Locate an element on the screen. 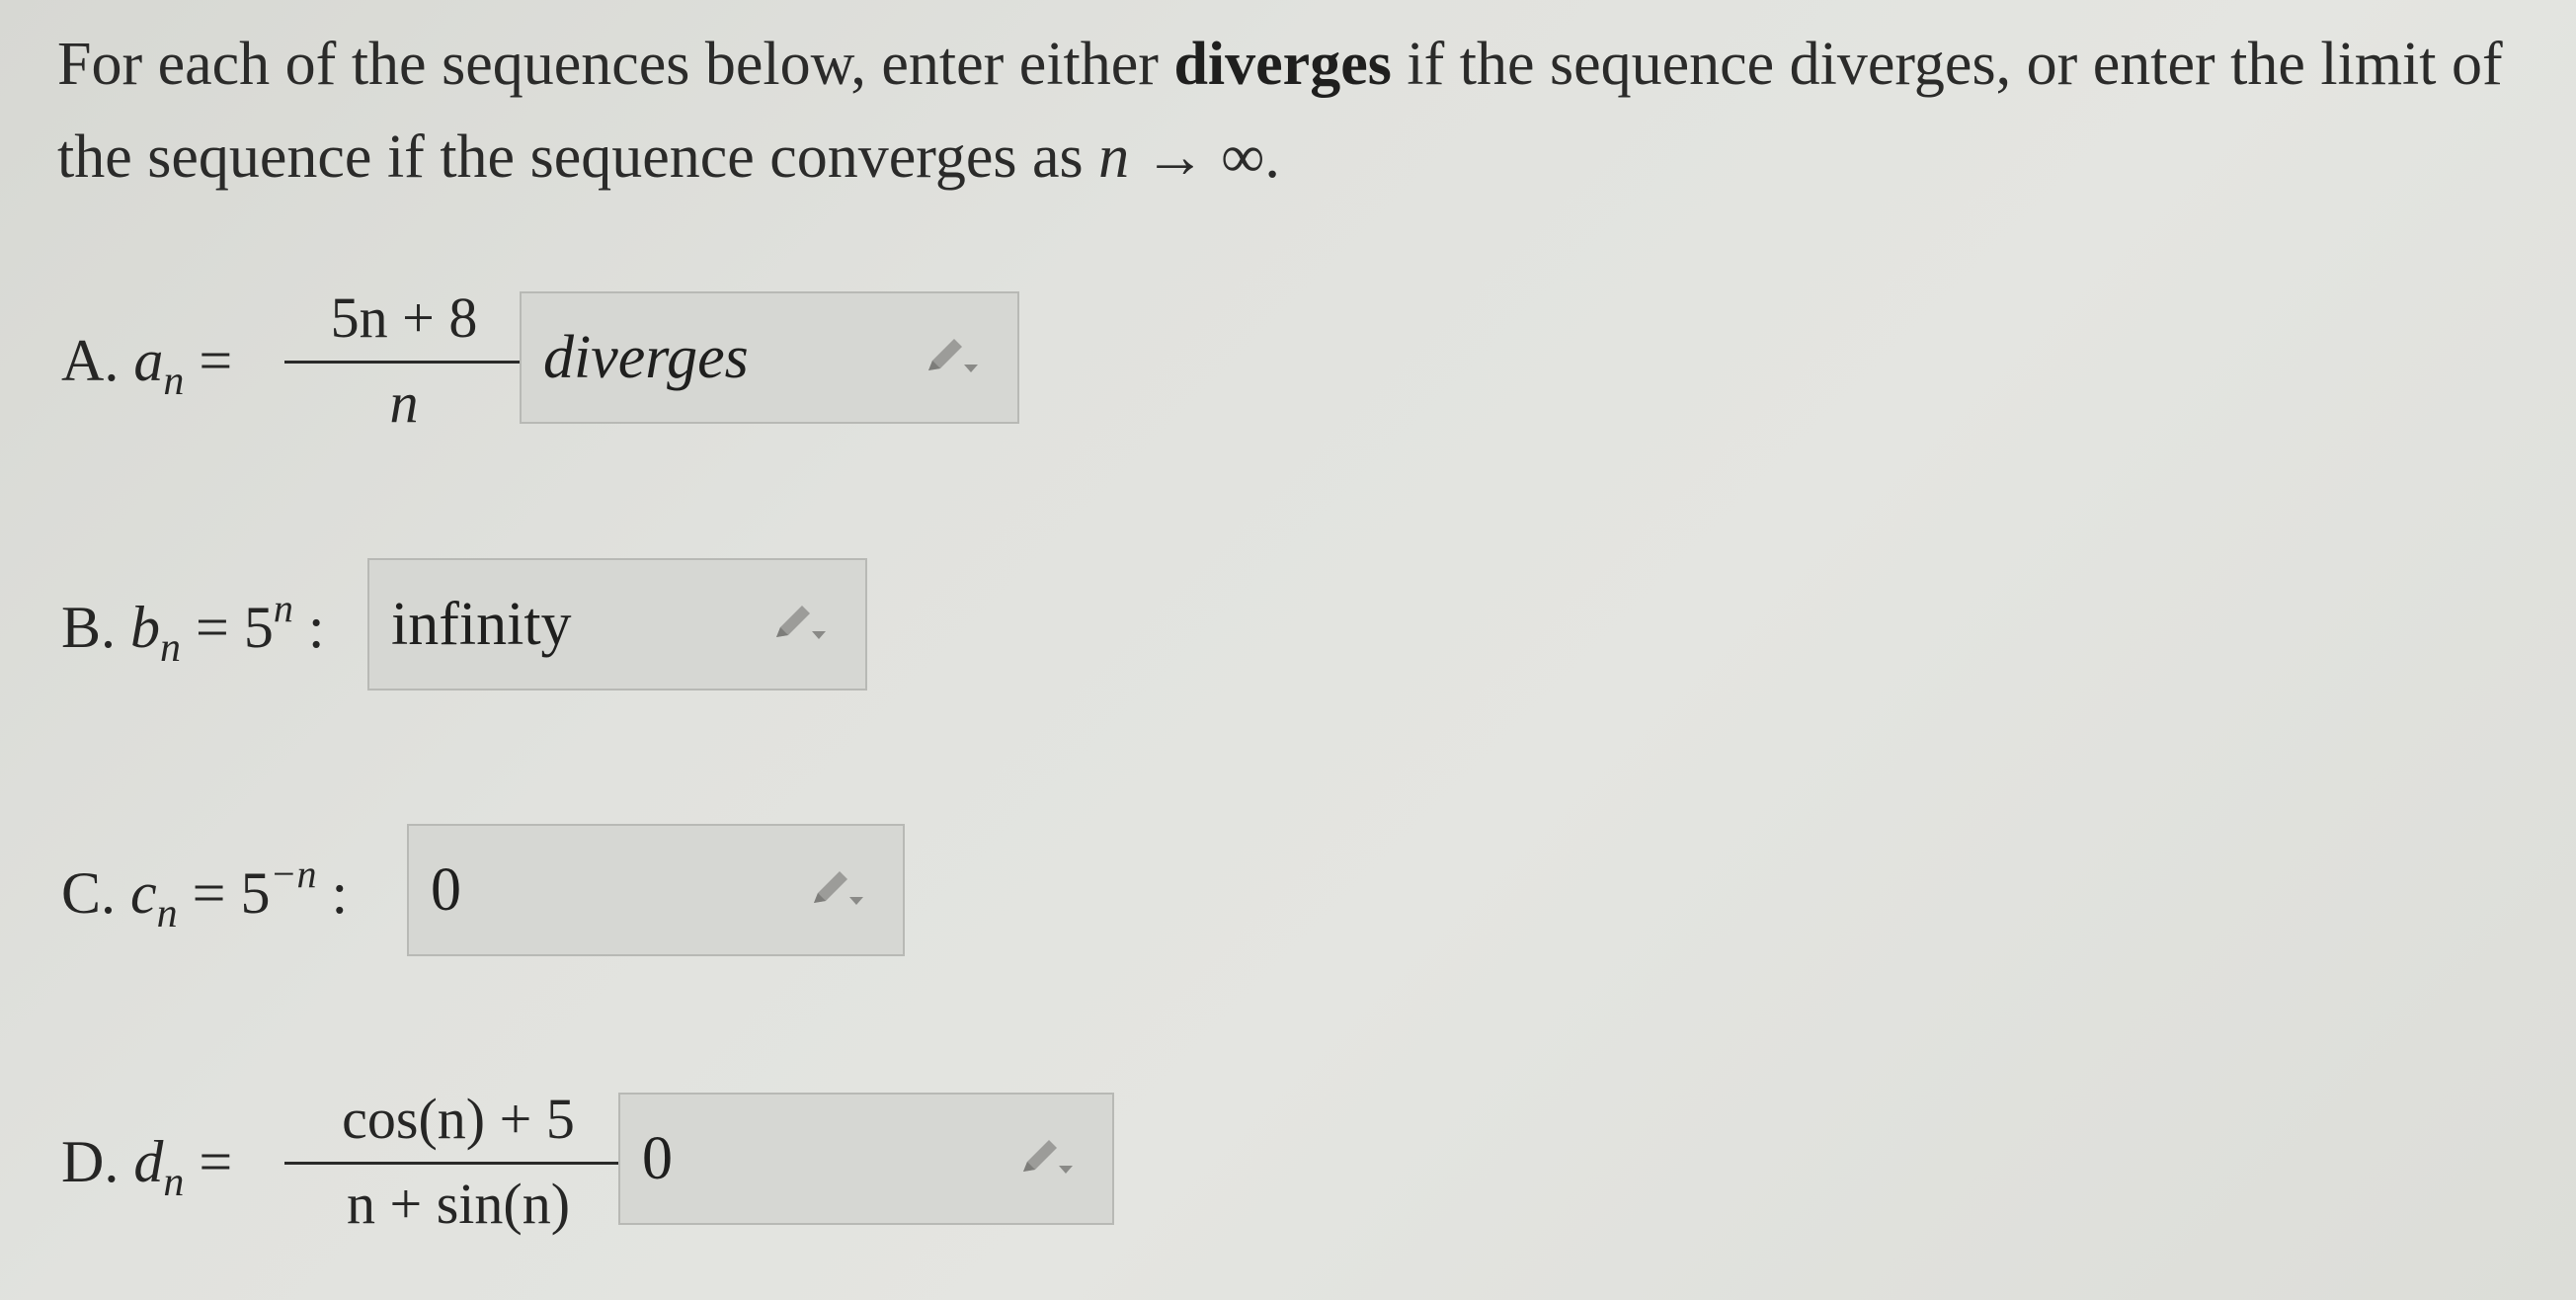  problem-a: A. an = 5n + 8 n : diverges is located at coordinates (545, 360).